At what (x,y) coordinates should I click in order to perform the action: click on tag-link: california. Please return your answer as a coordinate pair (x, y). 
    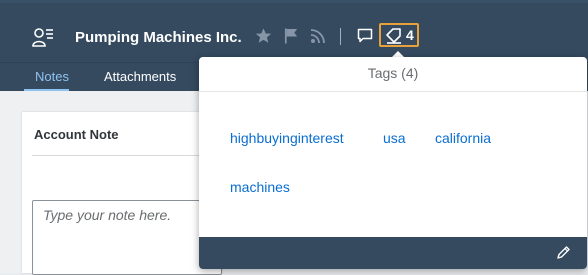
    Looking at the image, I should click on (463, 138).